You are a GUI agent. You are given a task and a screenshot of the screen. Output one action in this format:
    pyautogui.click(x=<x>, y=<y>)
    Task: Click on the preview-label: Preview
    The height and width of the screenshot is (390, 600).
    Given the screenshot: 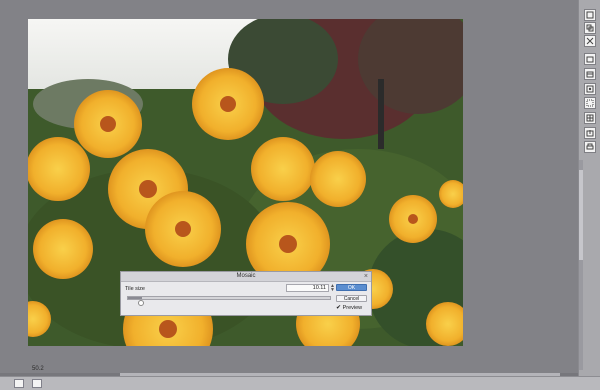 What is the action you would take?
    pyautogui.click(x=352, y=308)
    